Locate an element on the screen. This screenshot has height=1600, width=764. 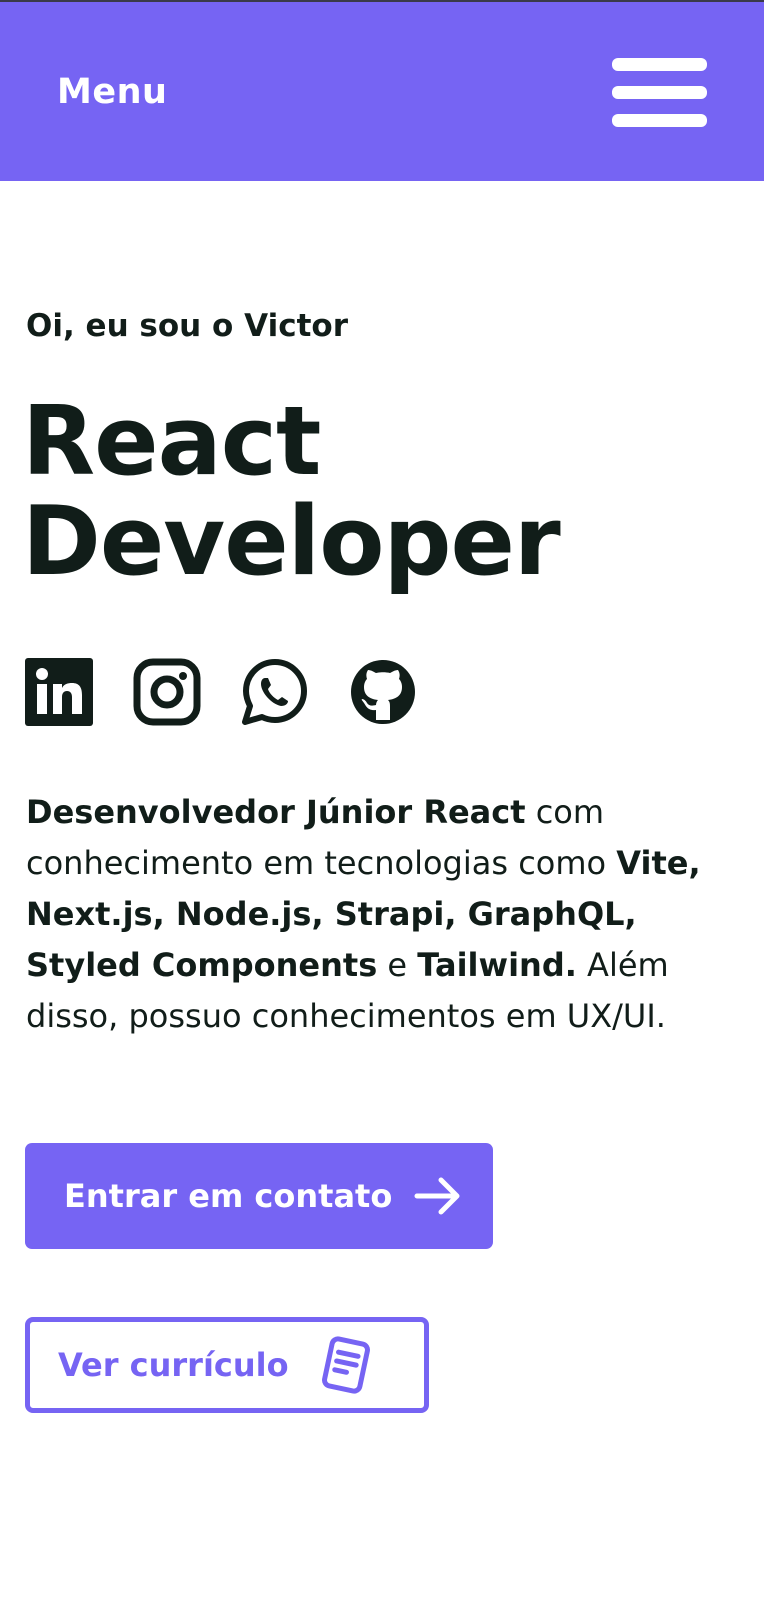
title-line-2: Developer is located at coordinates (291, 542).